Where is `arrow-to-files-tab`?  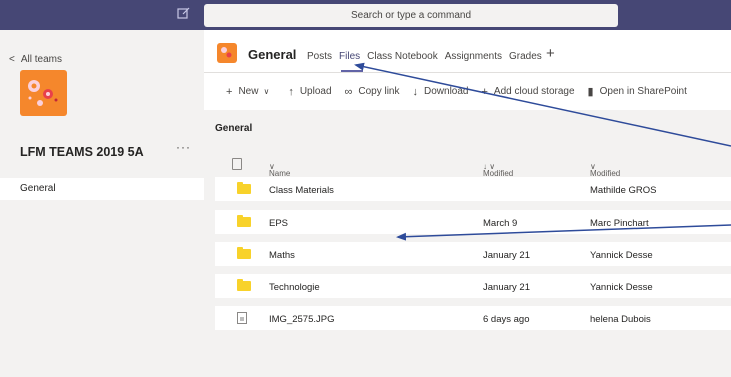 arrow-to-files-tab is located at coordinates (542, 104).